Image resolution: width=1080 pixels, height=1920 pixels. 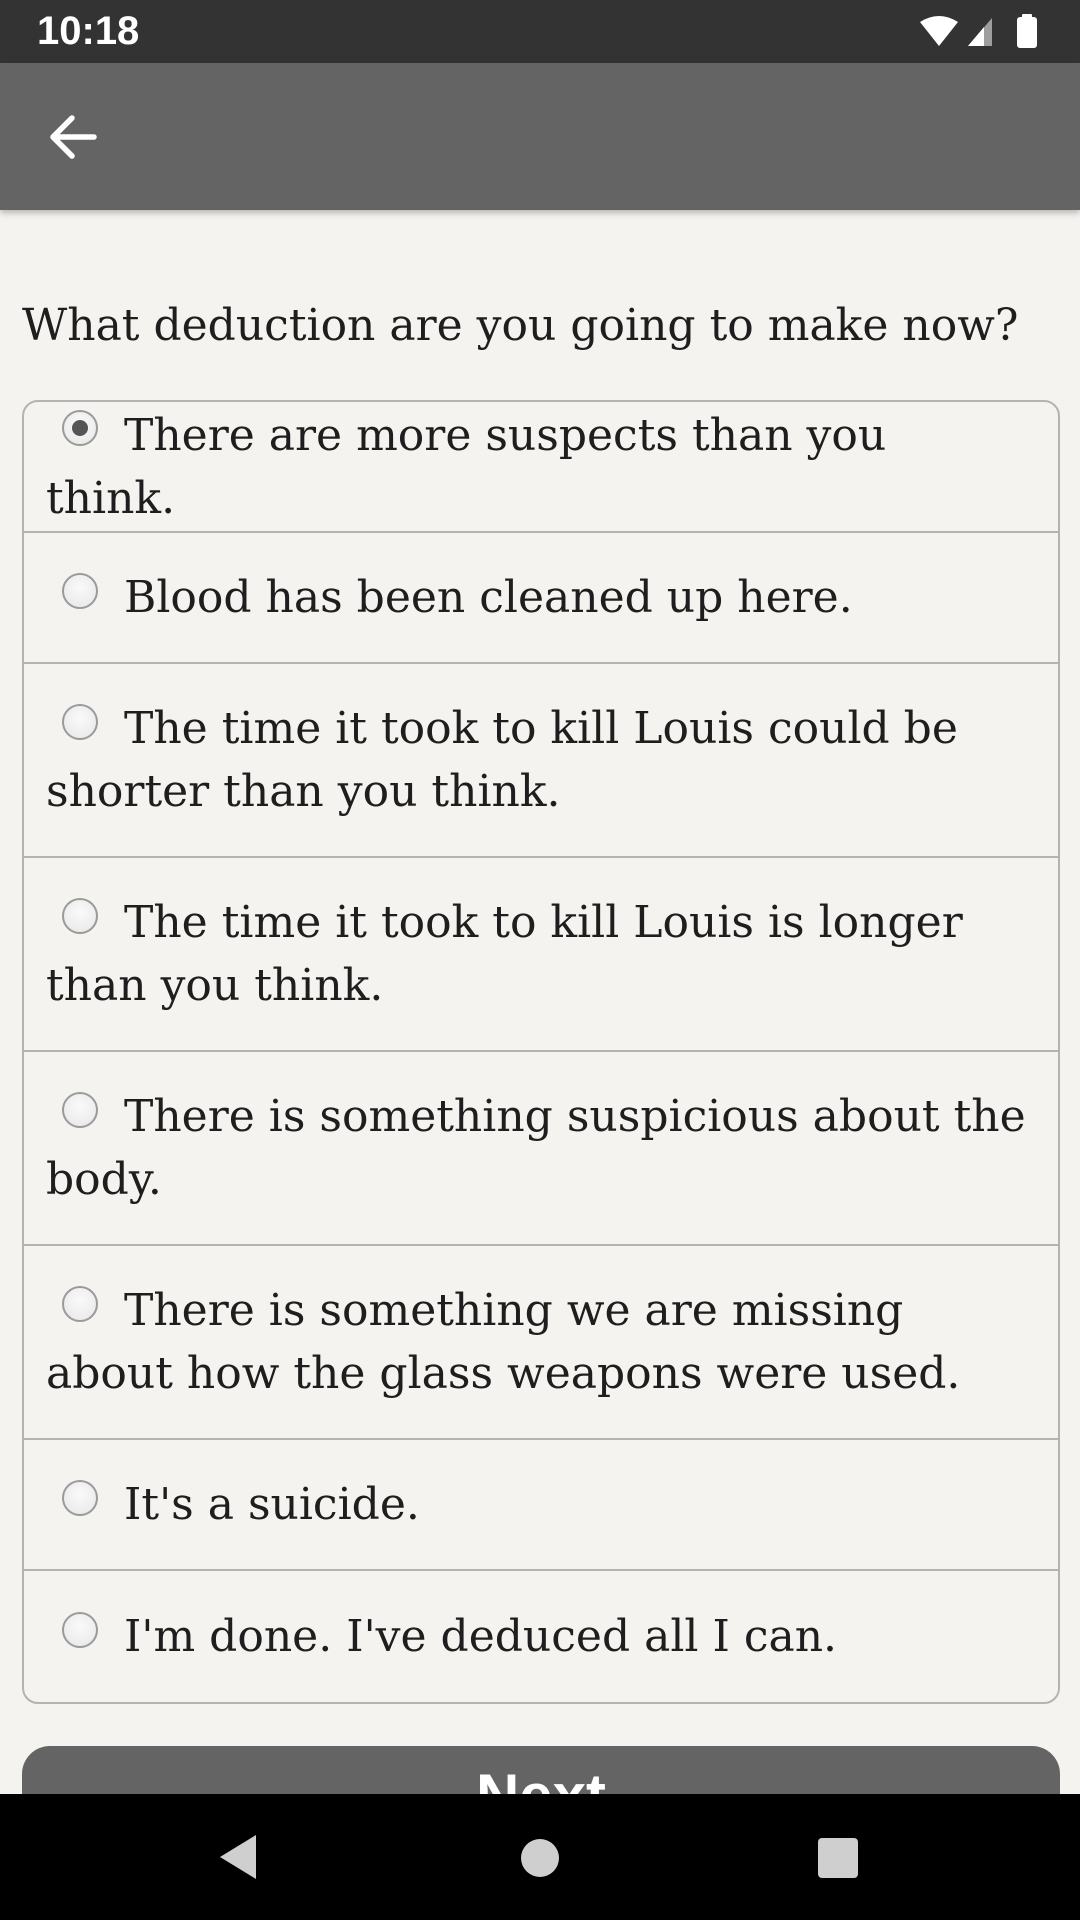 I want to click on status-icons, so click(x=978, y=31).